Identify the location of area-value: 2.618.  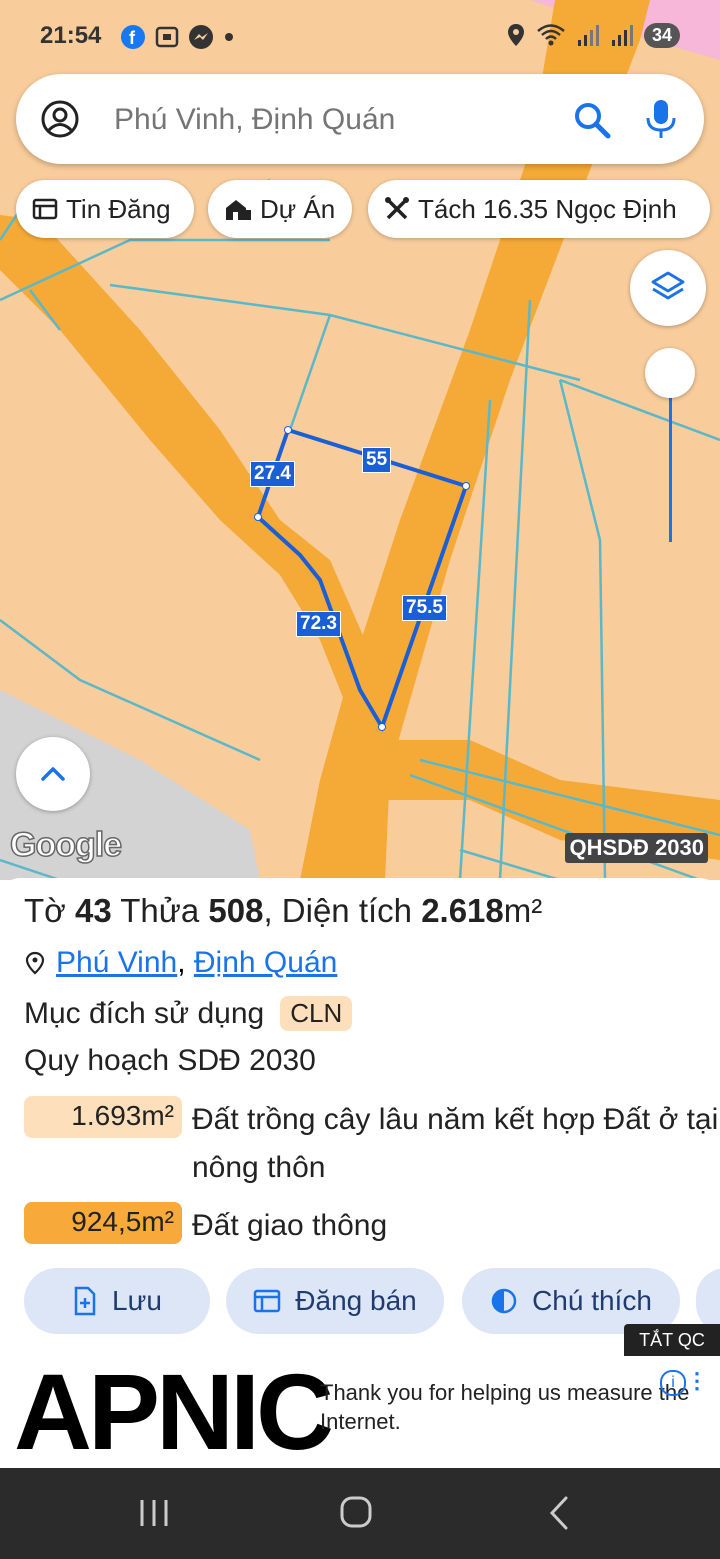
(462, 910).